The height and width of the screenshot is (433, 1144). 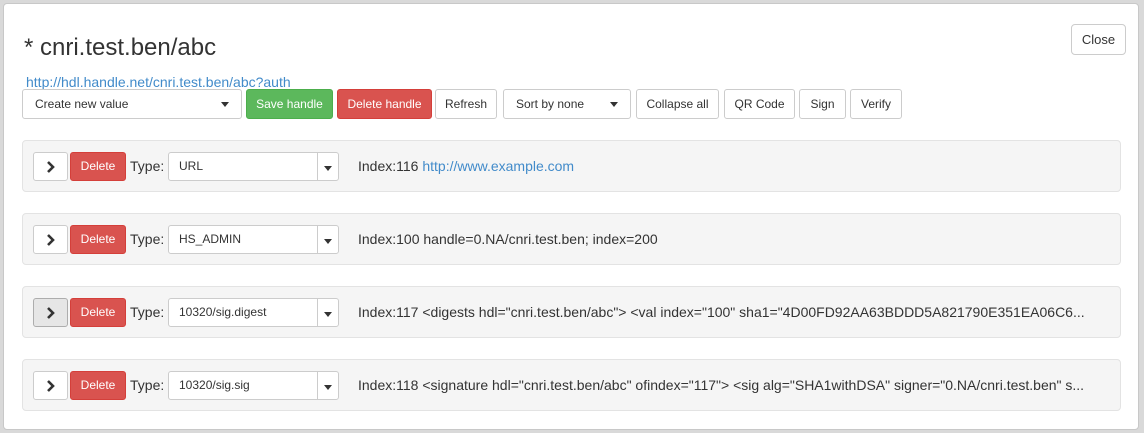 What do you see at coordinates (243, 385) in the screenshot?
I see `type-input: 10320/sig.sig` at bounding box center [243, 385].